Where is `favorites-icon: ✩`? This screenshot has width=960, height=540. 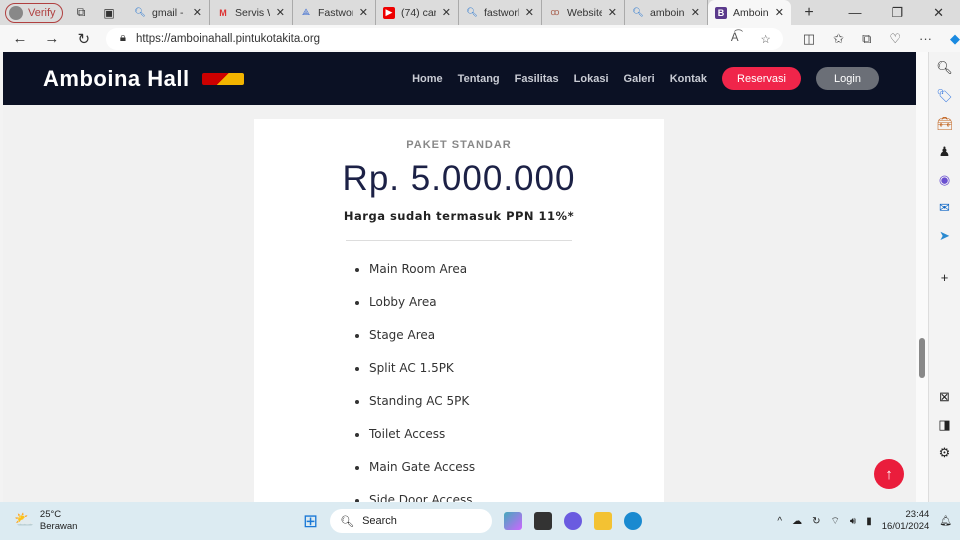 favorites-icon: ✩ is located at coordinates (838, 39).